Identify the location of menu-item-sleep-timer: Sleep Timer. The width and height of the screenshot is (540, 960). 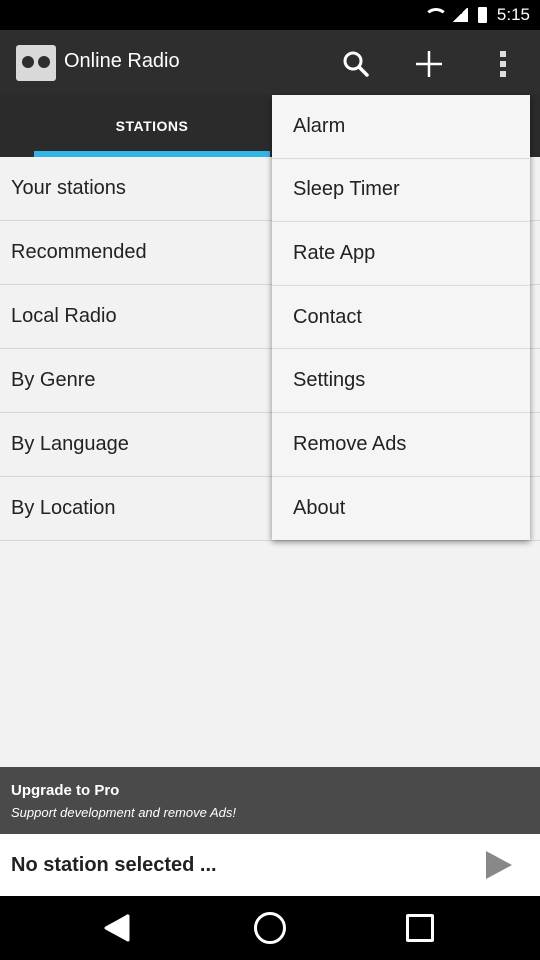
(401, 191).